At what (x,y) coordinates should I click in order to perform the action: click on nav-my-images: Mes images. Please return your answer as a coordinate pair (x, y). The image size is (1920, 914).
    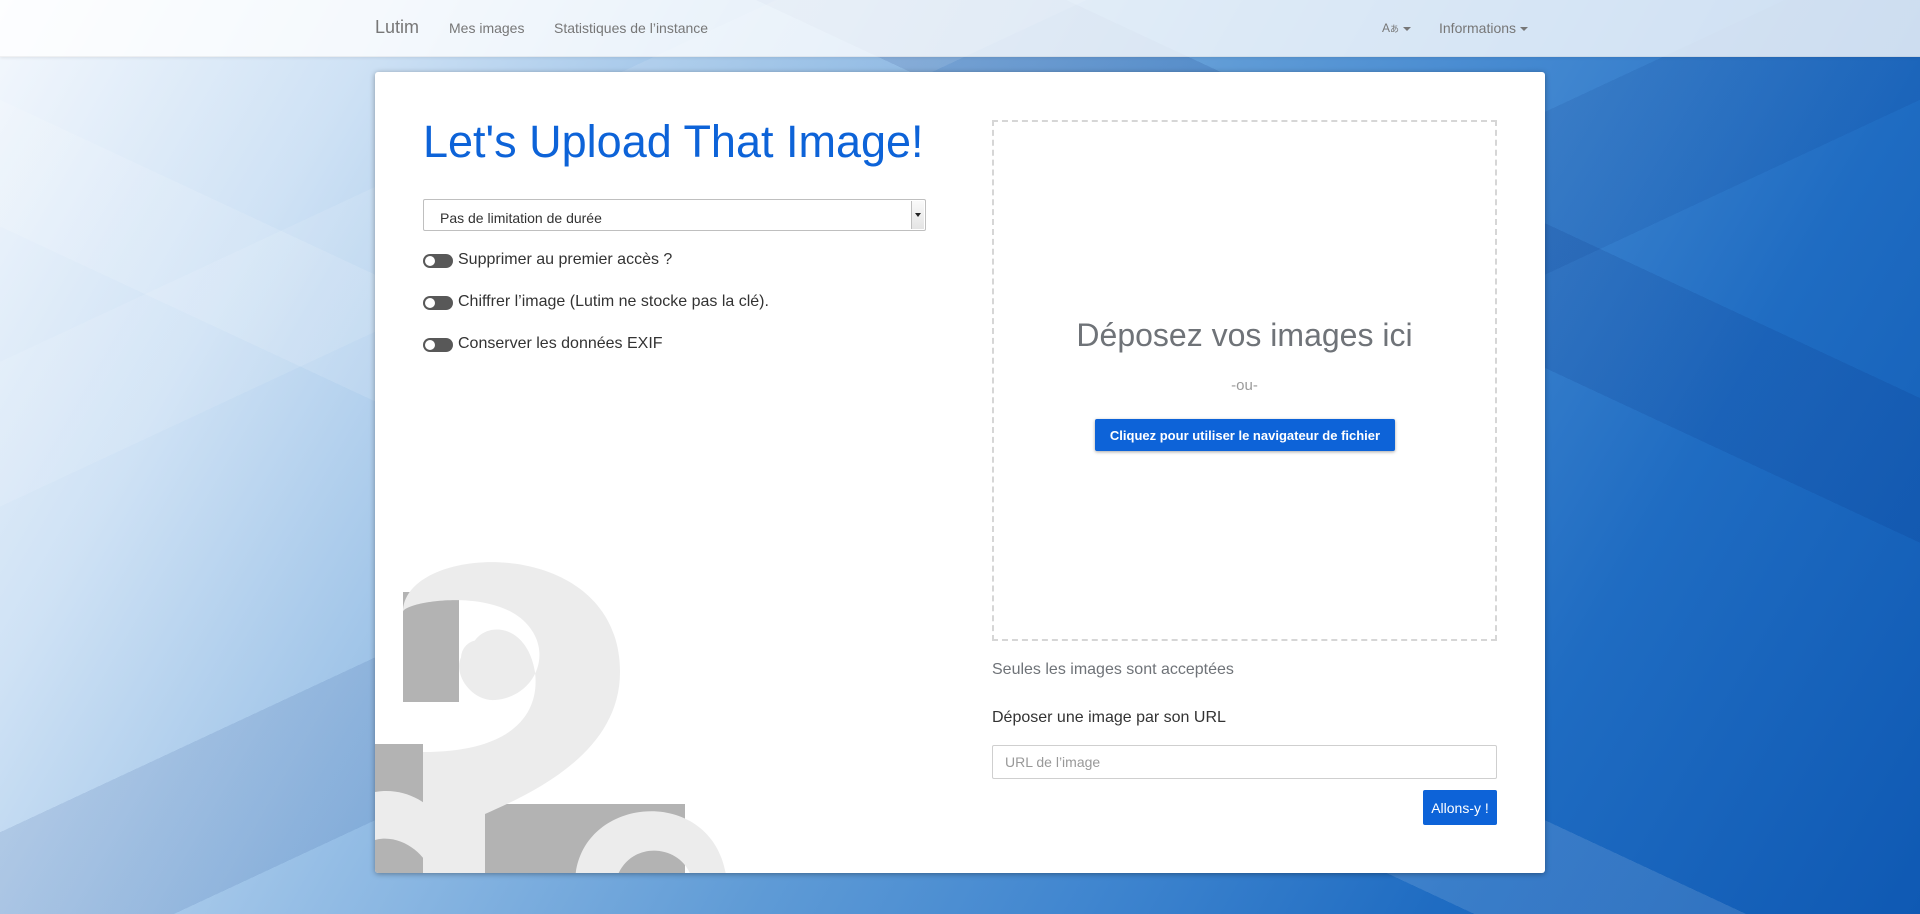
    Looking at the image, I should click on (486, 28).